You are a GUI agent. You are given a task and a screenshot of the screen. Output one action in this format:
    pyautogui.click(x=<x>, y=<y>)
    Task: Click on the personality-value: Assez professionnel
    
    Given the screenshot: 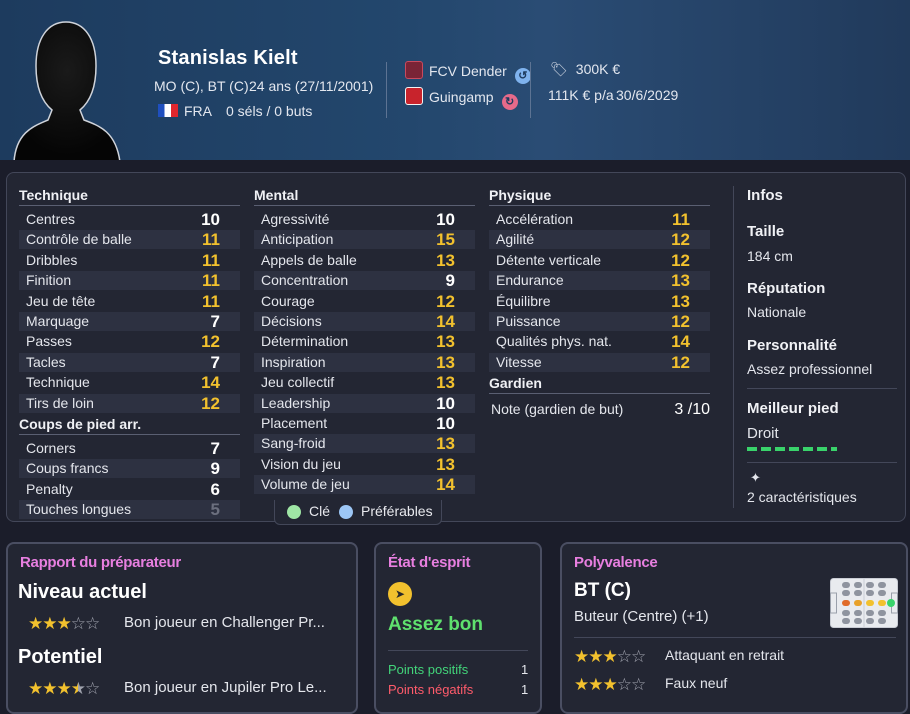 What is the action you would take?
    pyautogui.click(x=809, y=369)
    